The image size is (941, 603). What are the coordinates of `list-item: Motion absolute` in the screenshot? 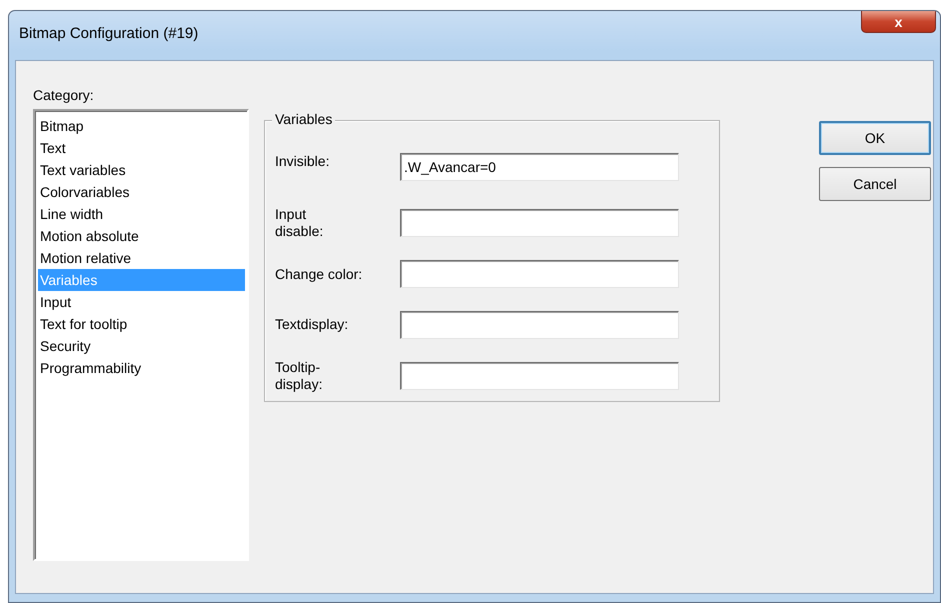 It's located at (141, 236).